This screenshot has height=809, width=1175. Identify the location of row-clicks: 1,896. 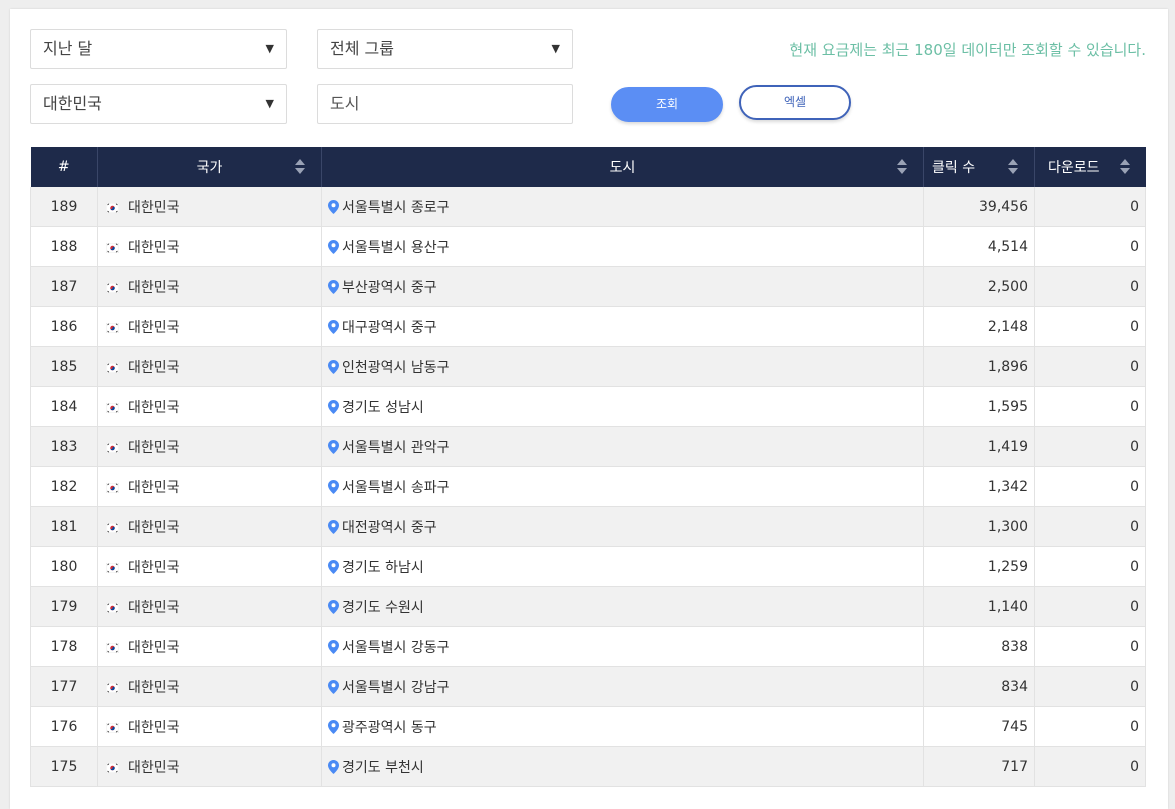
(979, 366).